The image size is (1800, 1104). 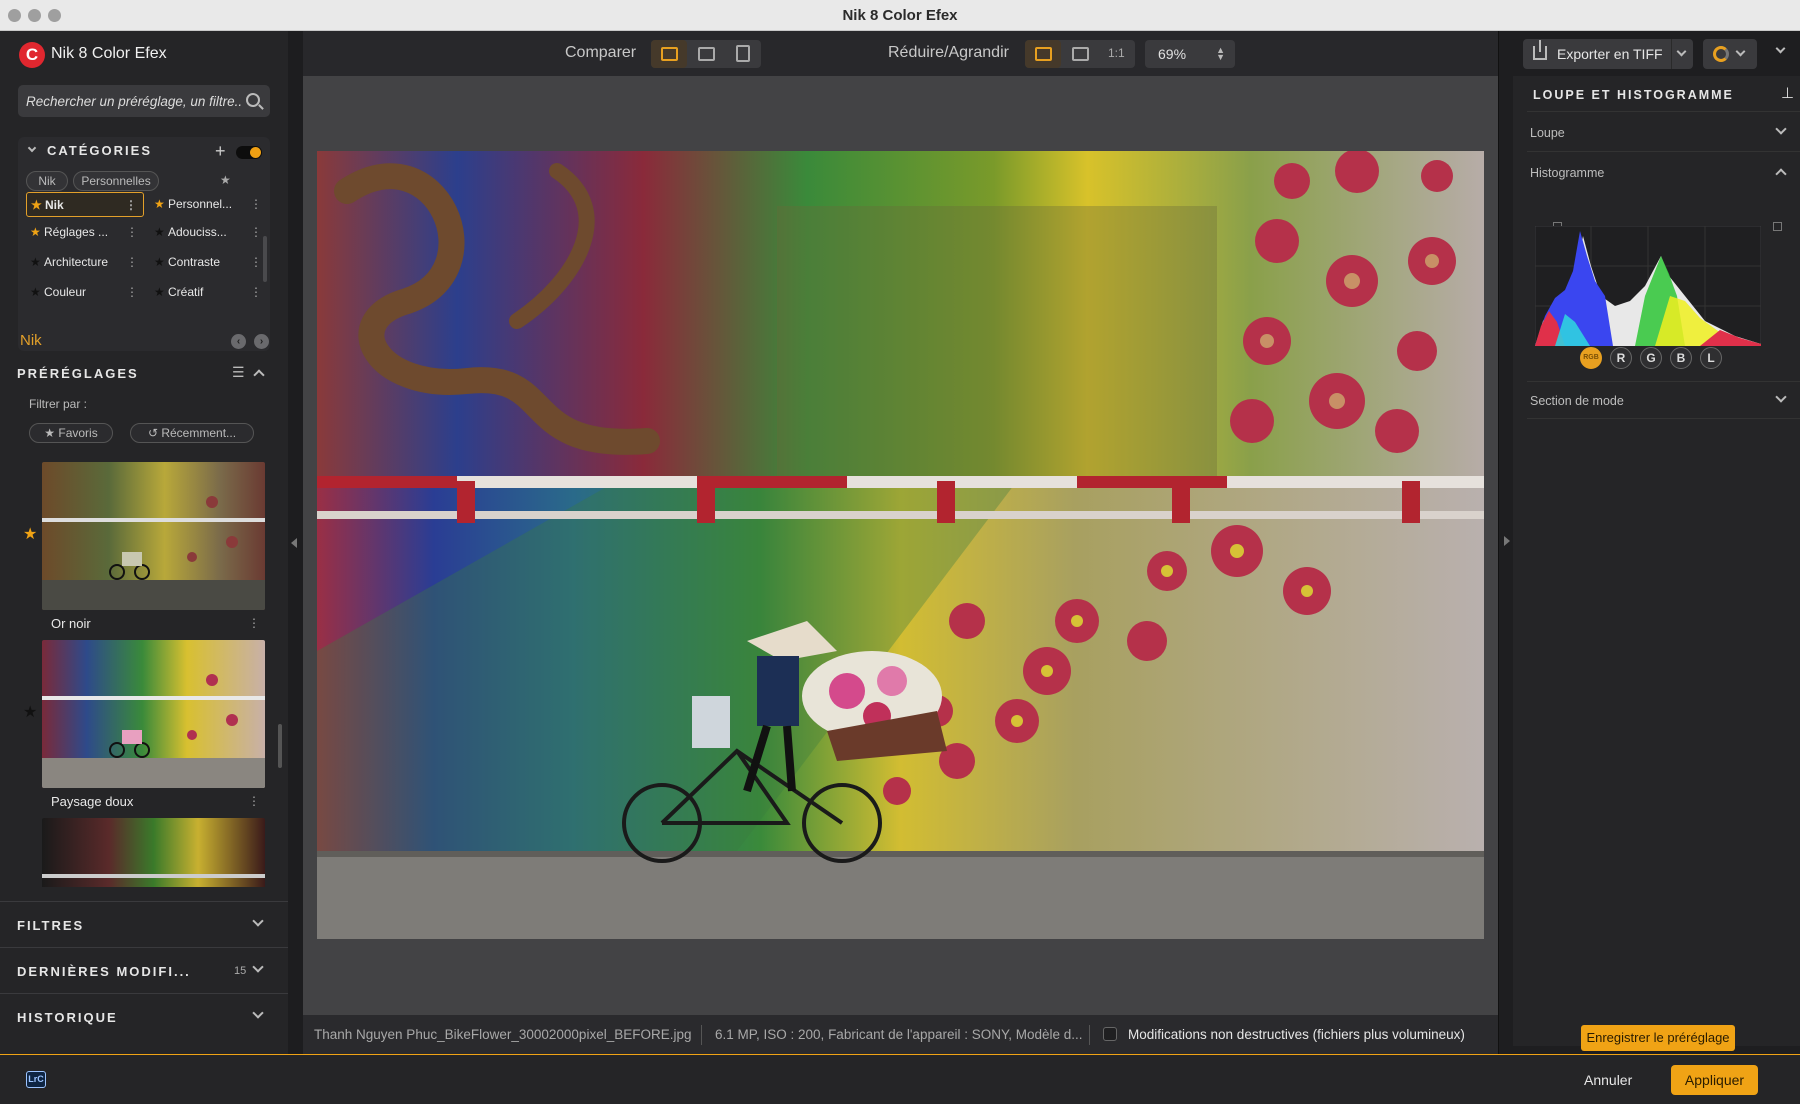 I want to click on preset-card: Paysage doux ⋮, so click(x=153, y=724).